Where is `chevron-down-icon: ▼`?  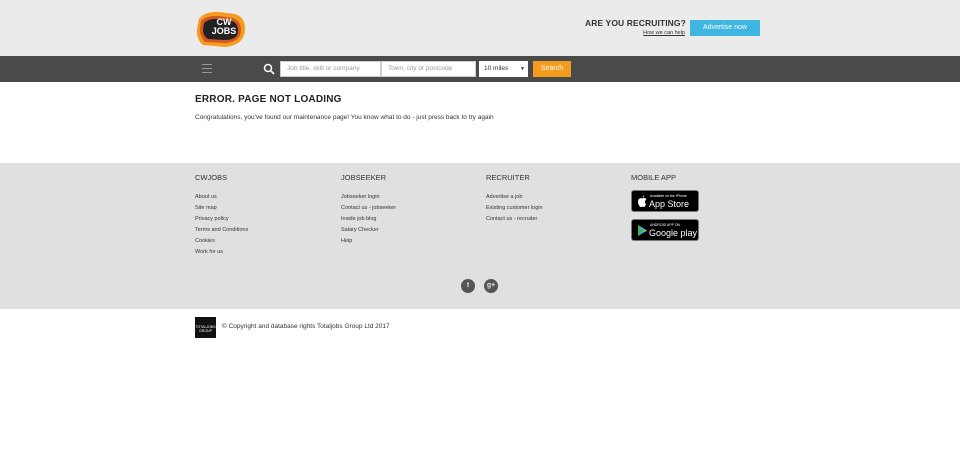
chevron-down-icon: ▼ is located at coordinates (522, 69).